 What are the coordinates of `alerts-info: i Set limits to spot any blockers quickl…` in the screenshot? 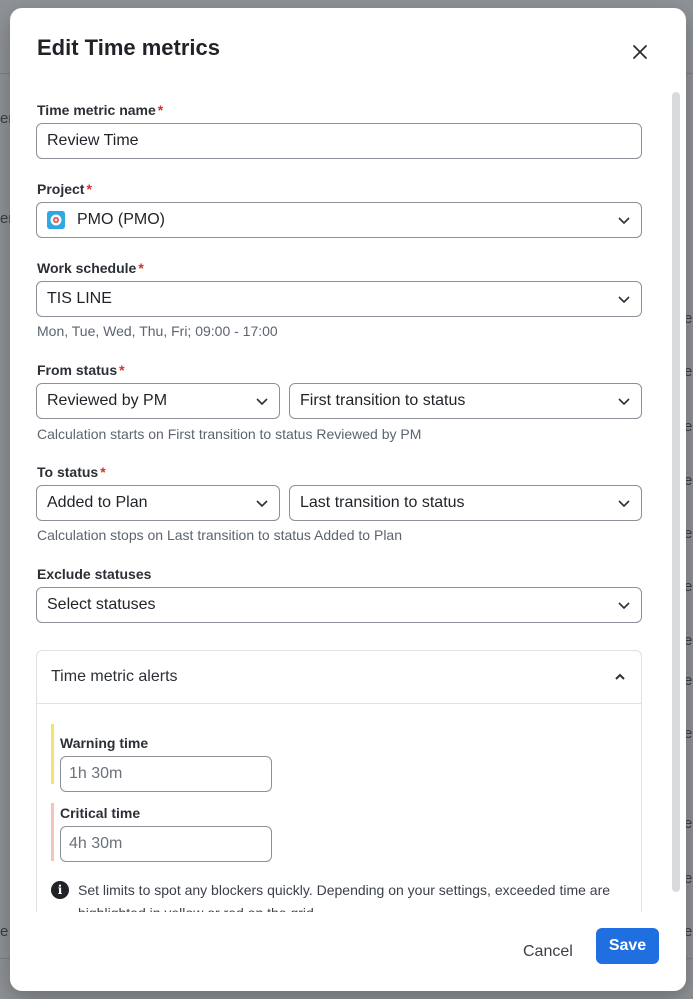 It's located at (341, 895).